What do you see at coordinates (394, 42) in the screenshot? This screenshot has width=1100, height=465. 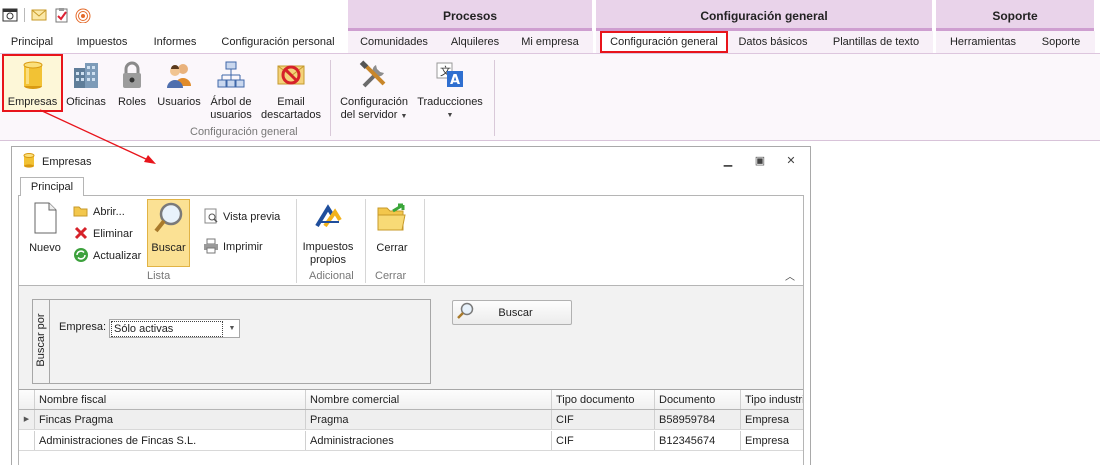 I see `tab-comunidades: Comunidades` at bounding box center [394, 42].